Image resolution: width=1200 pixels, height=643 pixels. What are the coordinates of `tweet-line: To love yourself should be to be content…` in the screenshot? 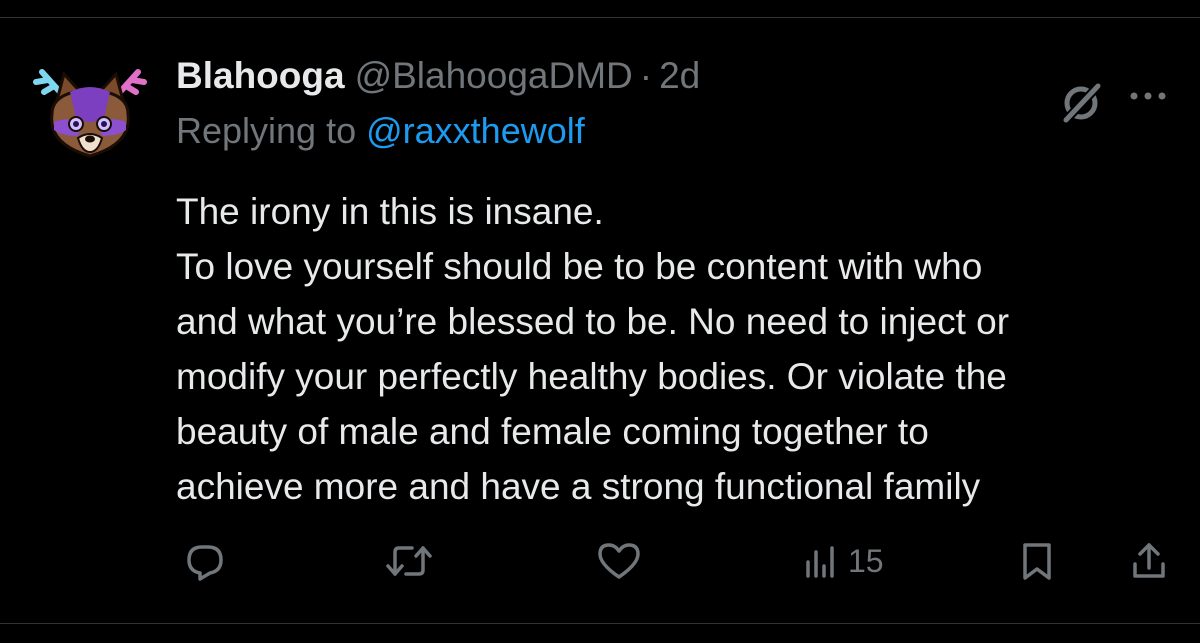 It's located at (579, 266).